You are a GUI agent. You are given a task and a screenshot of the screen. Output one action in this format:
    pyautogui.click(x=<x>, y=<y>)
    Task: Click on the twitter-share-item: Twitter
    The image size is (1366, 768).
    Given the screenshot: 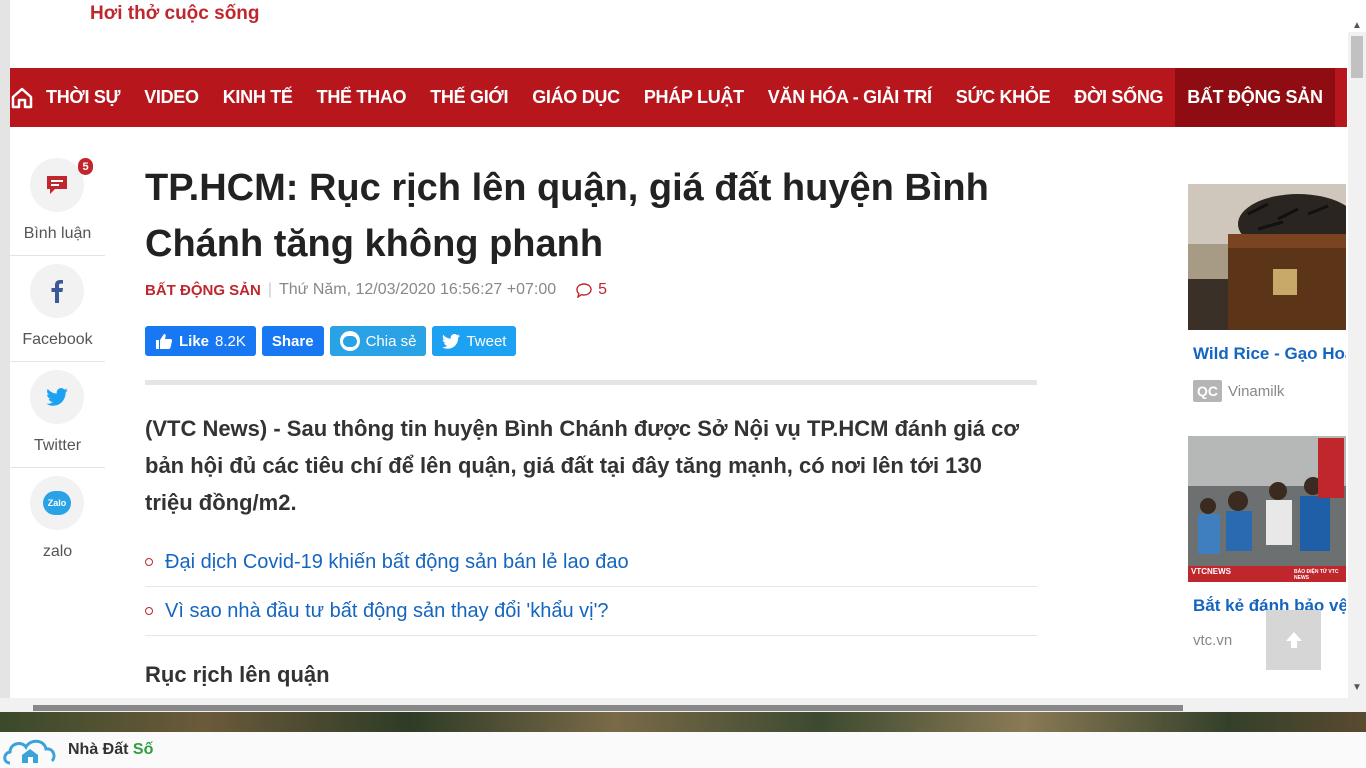 What is the action you would take?
    pyautogui.click(x=57, y=415)
    